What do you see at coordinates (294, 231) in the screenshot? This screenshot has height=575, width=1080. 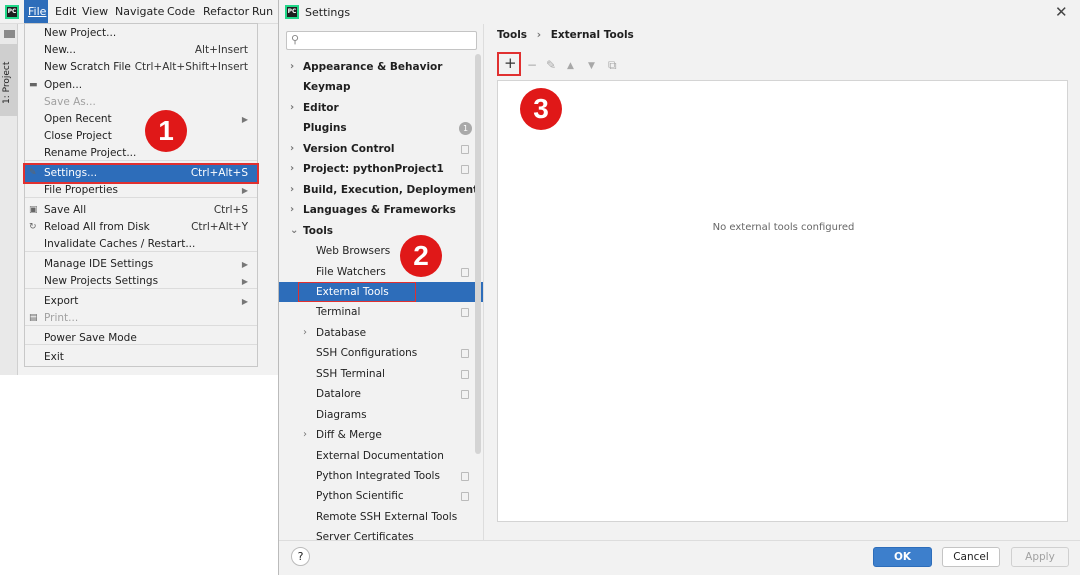 I see `chevron-down-icon: ⌄` at bounding box center [294, 231].